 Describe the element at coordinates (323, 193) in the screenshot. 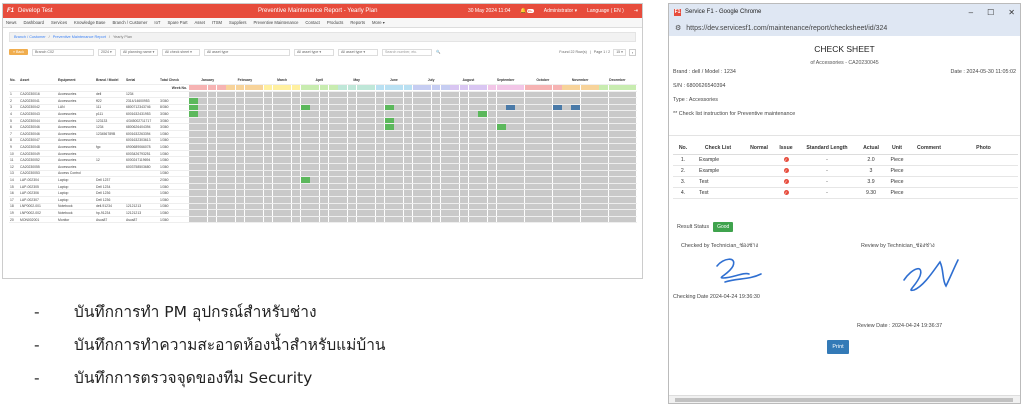

I see `table-row: 16 LAP-002306 Laptop Dell 1236 1/360` at that location.